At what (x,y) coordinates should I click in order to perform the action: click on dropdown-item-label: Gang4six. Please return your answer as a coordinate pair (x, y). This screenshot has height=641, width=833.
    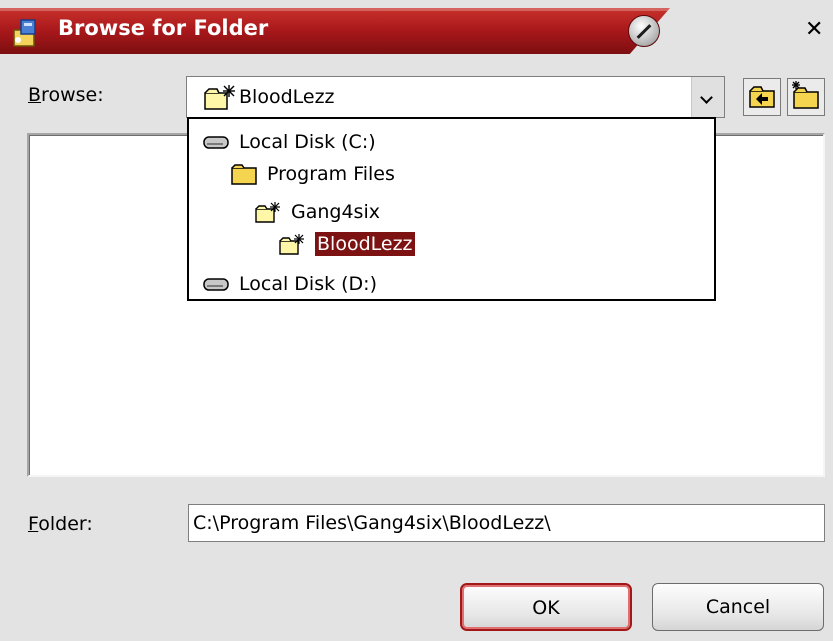
    Looking at the image, I should click on (335, 212).